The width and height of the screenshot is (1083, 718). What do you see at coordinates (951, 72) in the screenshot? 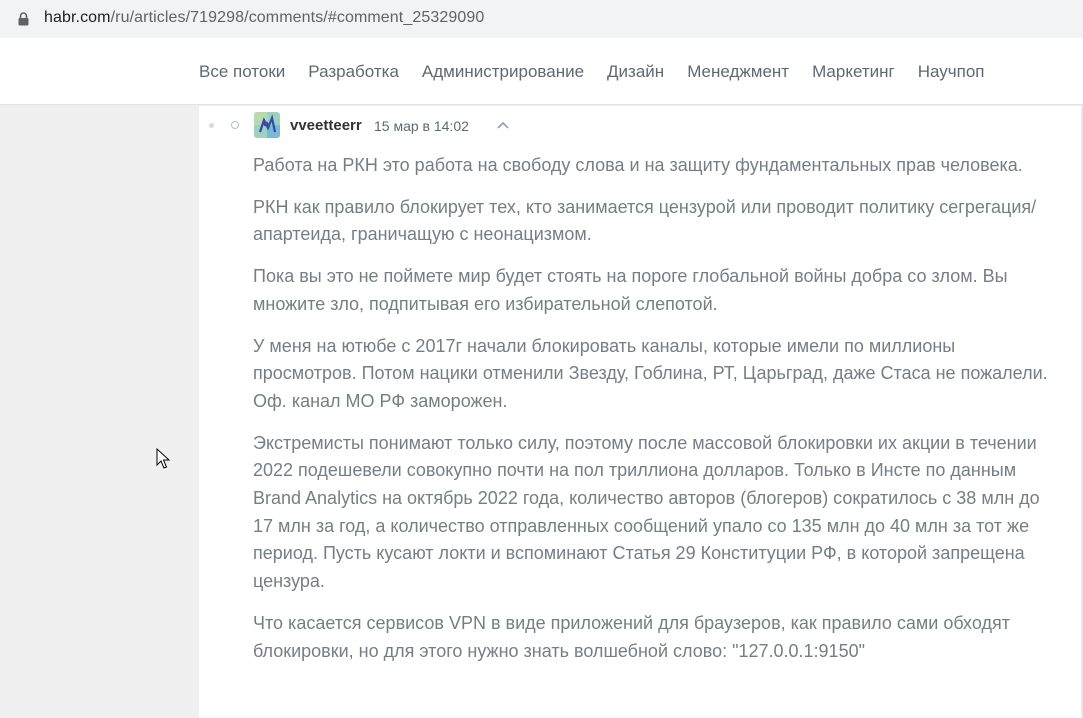
I see `nav-item-popular-science: Научпоп` at bounding box center [951, 72].